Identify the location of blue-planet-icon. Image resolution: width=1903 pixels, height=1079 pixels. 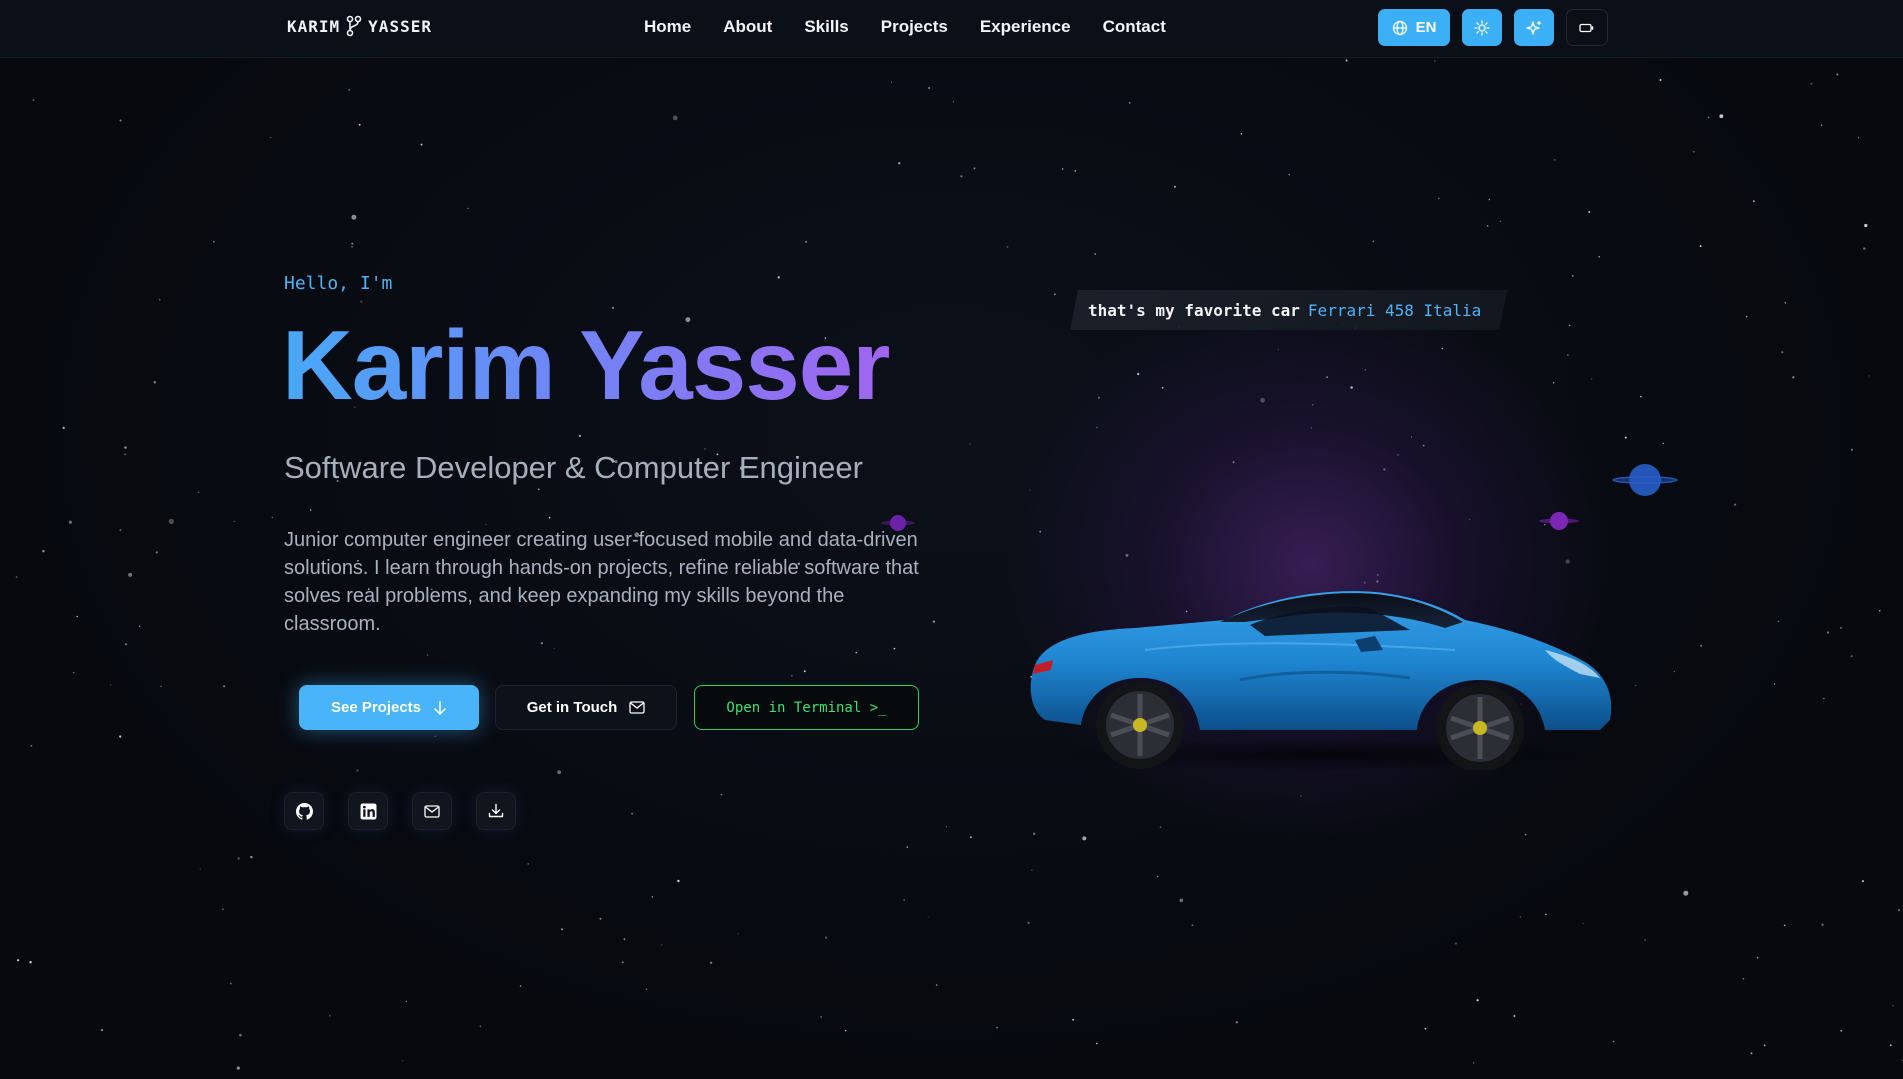
(1645, 480).